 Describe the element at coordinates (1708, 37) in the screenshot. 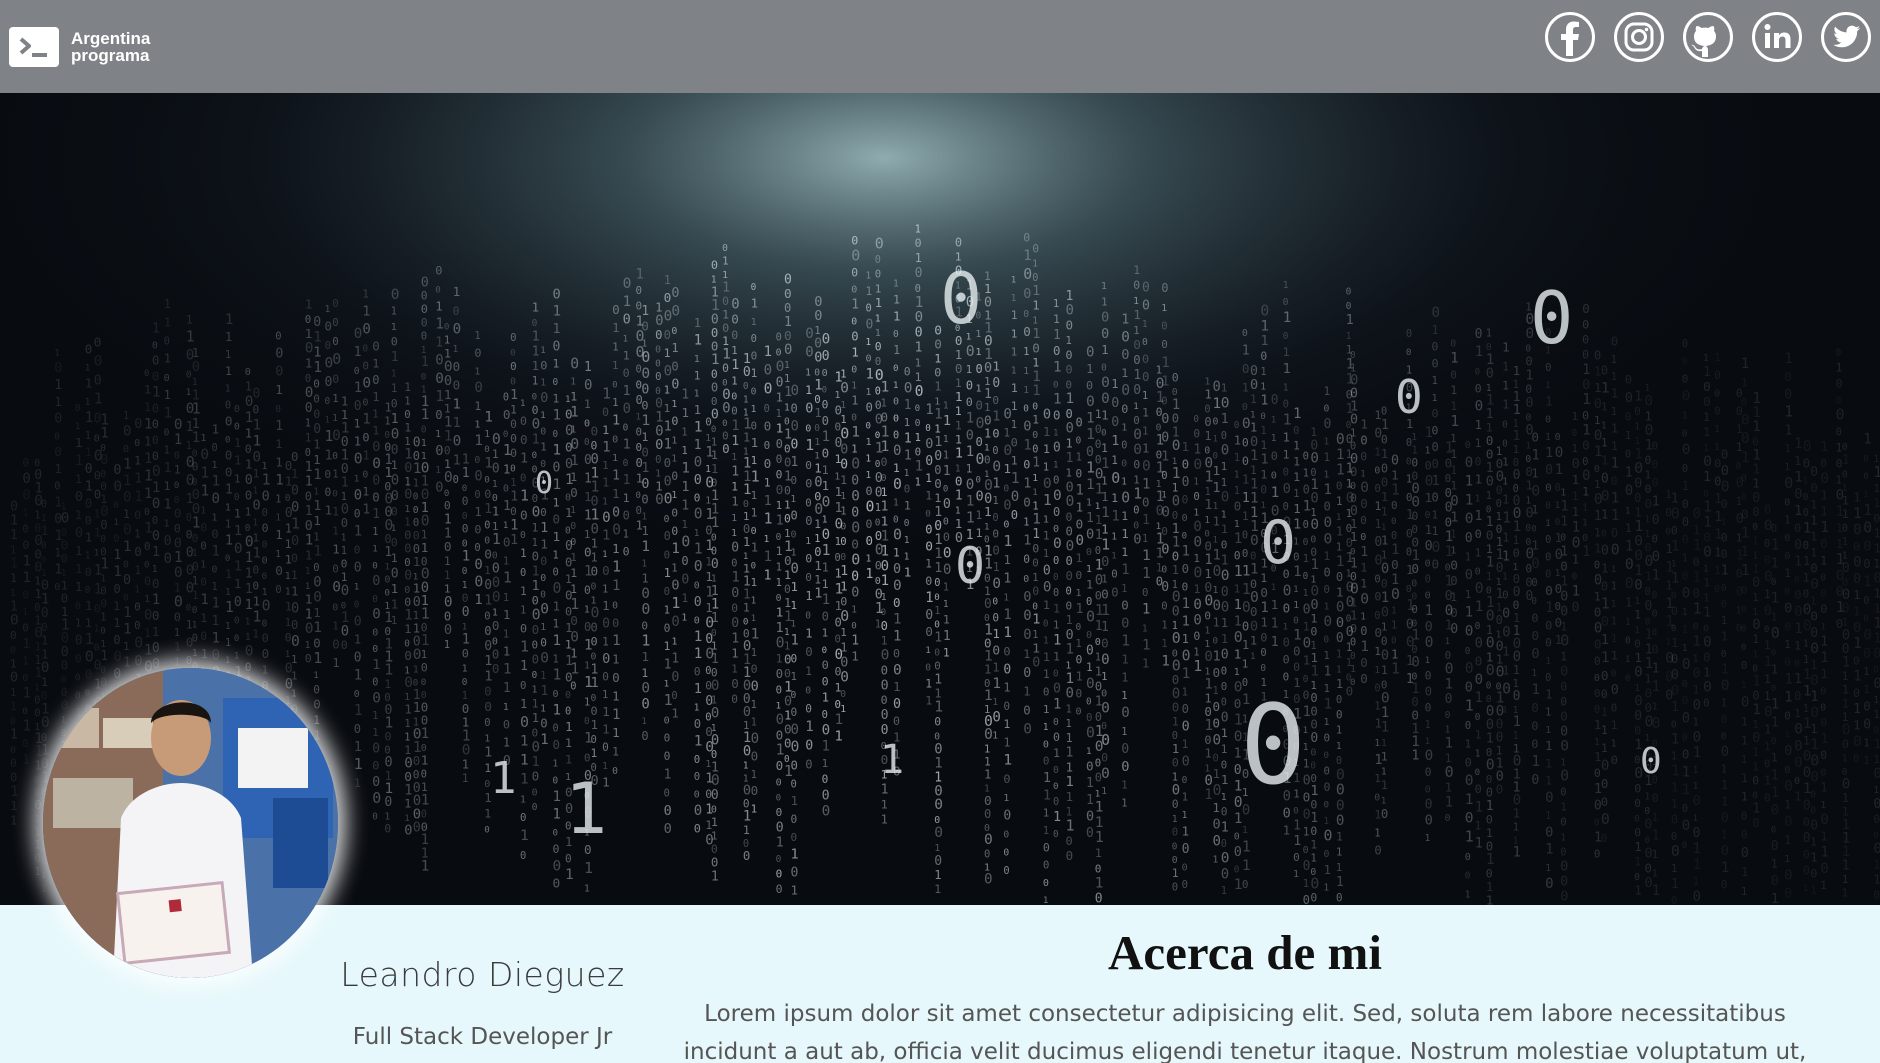

I see `github-icon` at that location.